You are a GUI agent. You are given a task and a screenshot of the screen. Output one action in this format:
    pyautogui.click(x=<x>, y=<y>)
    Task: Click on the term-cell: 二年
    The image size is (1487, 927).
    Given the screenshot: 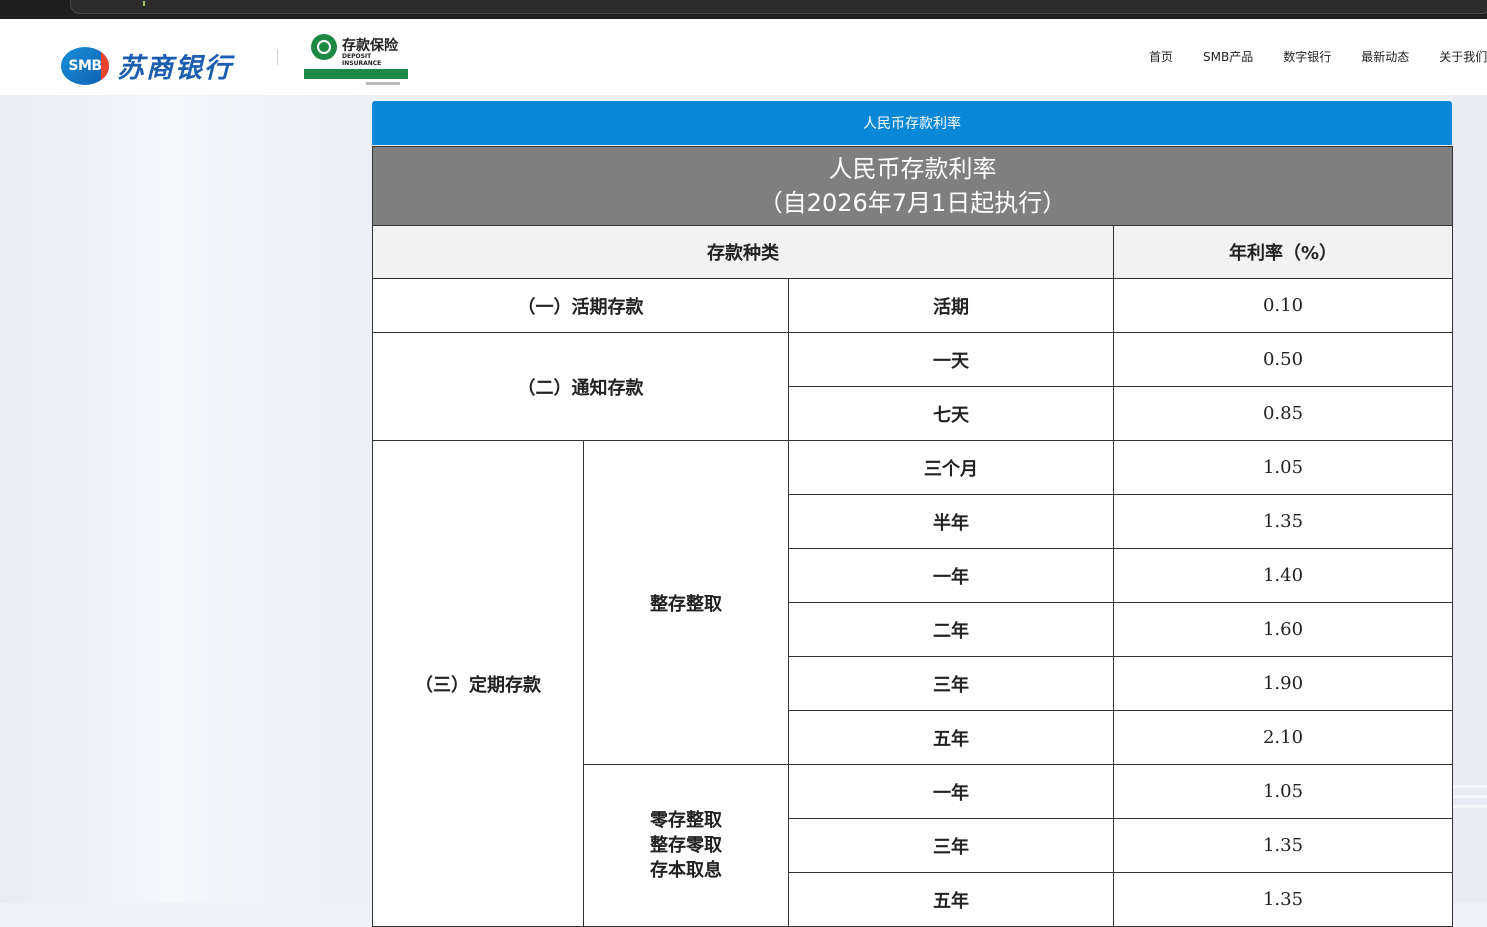 What is the action you would take?
    pyautogui.click(x=951, y=629)
    